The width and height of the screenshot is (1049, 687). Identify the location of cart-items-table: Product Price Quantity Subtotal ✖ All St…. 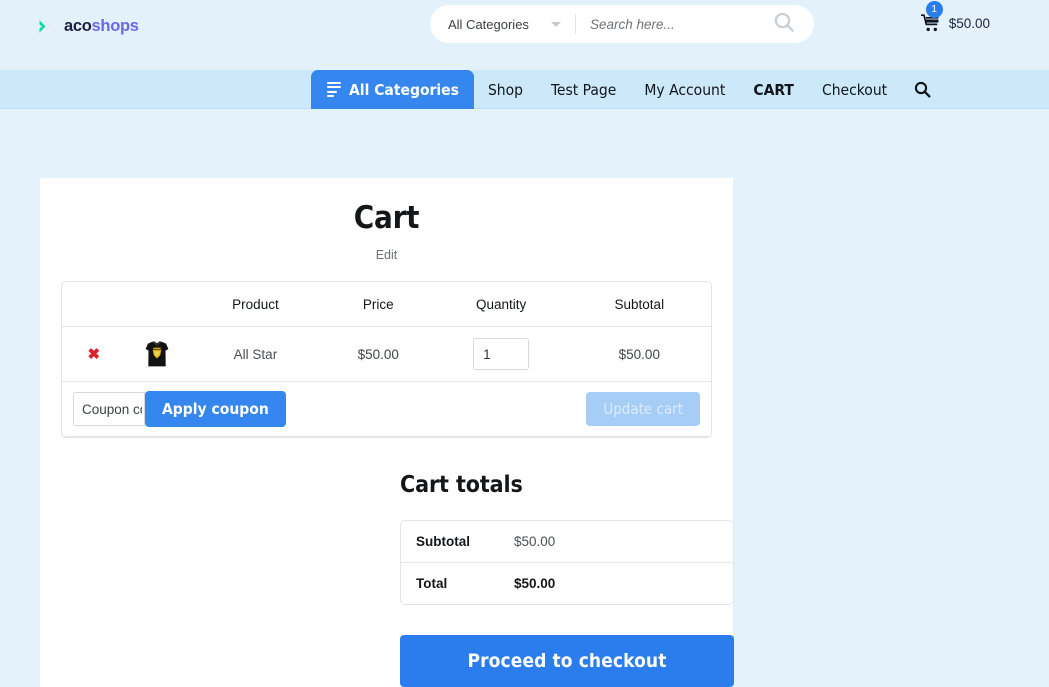
(386, 359).